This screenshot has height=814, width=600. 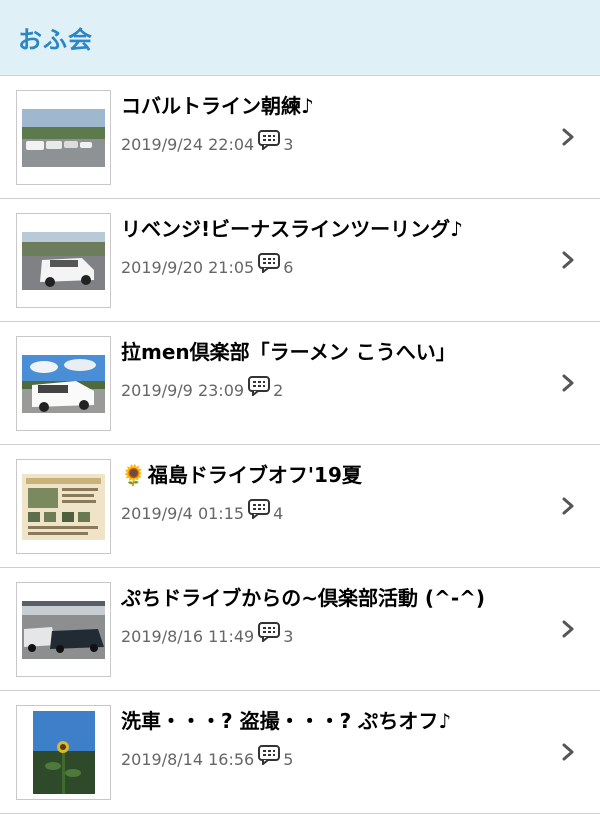 What do you see at coordinates (217, 106) in the screenshot?
I see `post-title: コバルトライン朝練♪` at bounding box center [217, 106].